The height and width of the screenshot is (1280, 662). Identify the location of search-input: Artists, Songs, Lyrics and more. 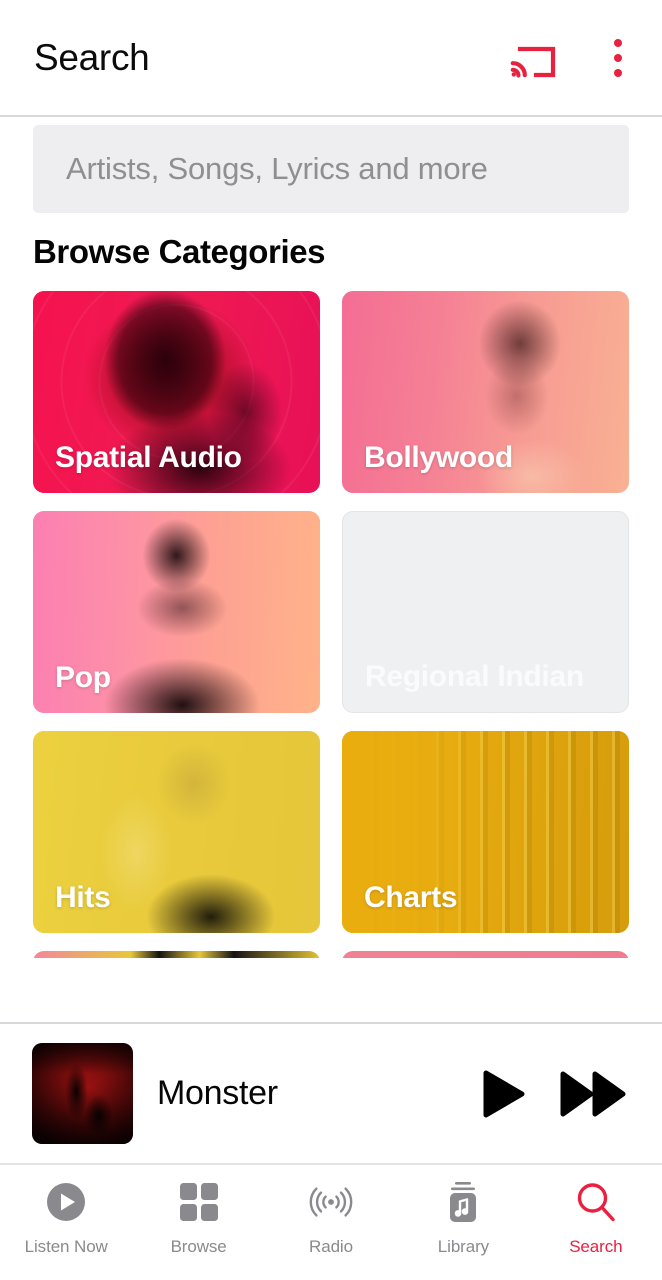
(331, 169).